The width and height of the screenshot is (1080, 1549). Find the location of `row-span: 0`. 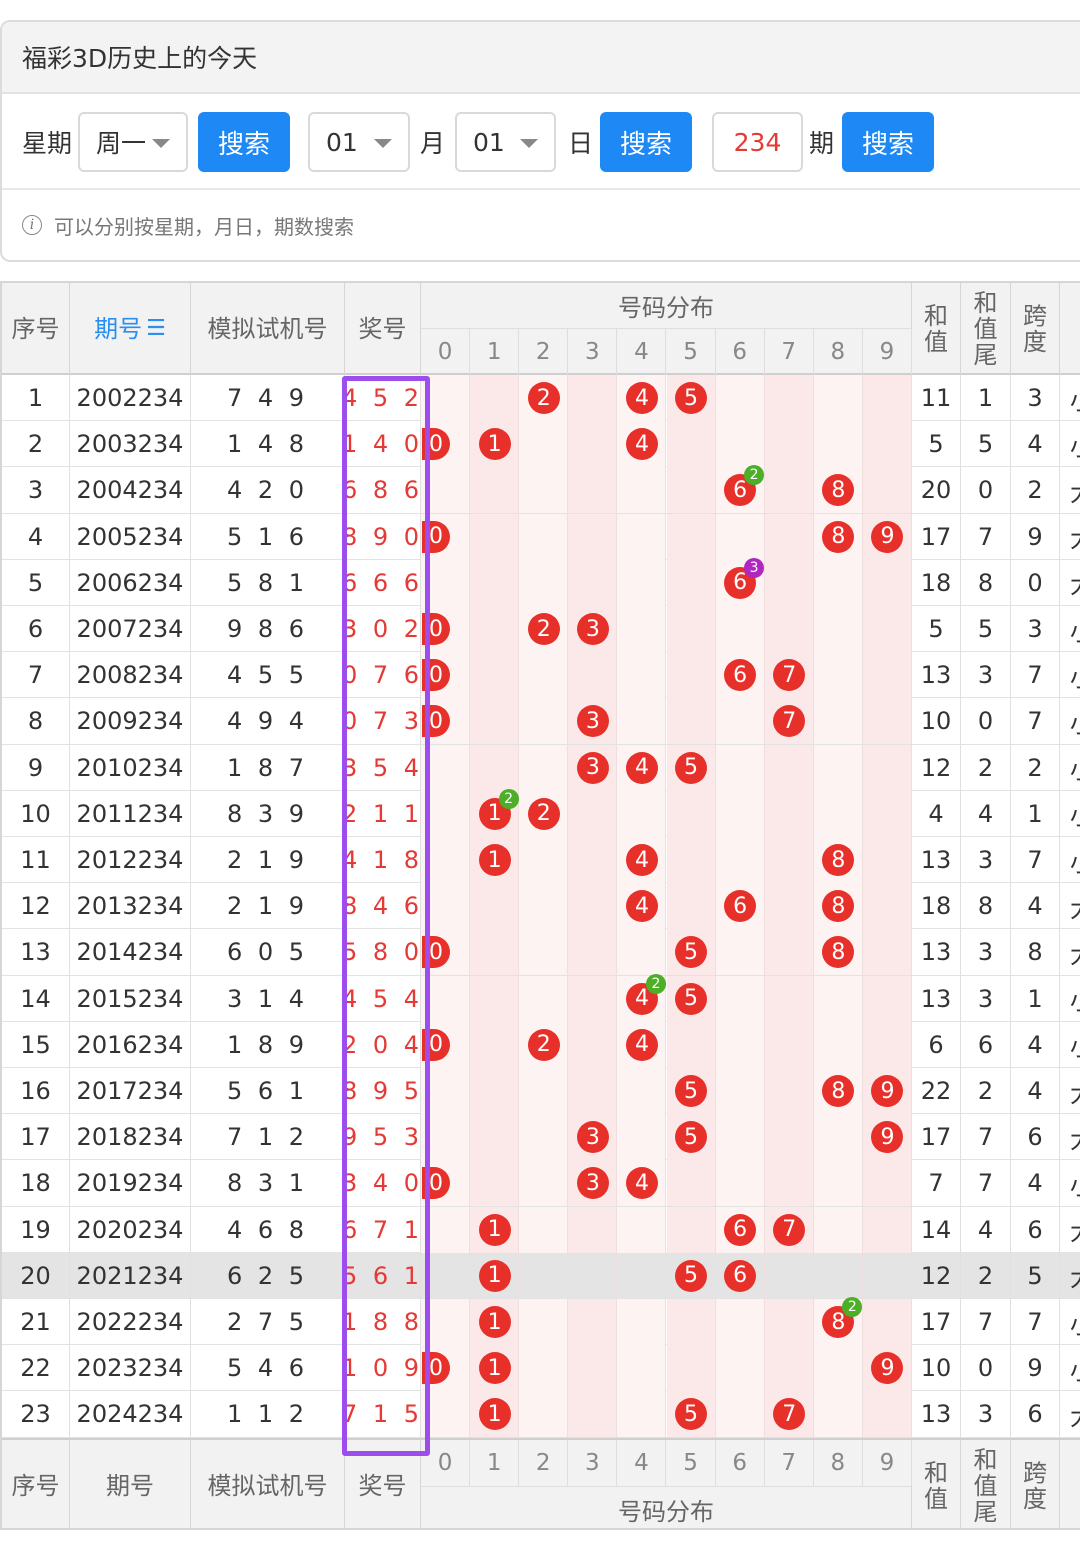

row-span: 0 is located at coordinates (1035, 582).